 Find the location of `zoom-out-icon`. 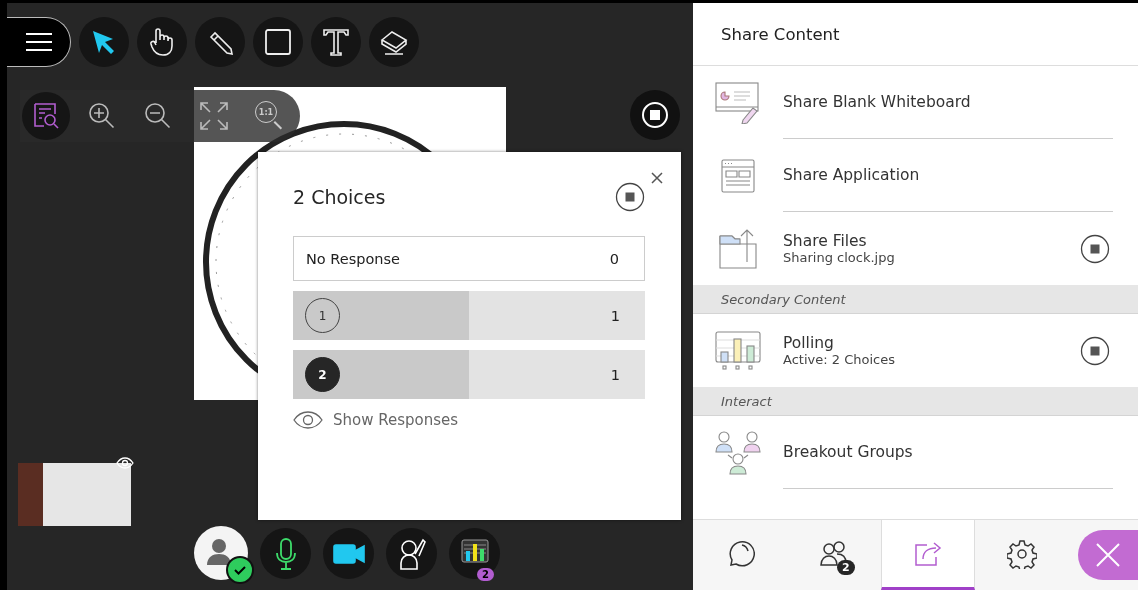

zoom-out-icon is located at coordinates (158, 116).